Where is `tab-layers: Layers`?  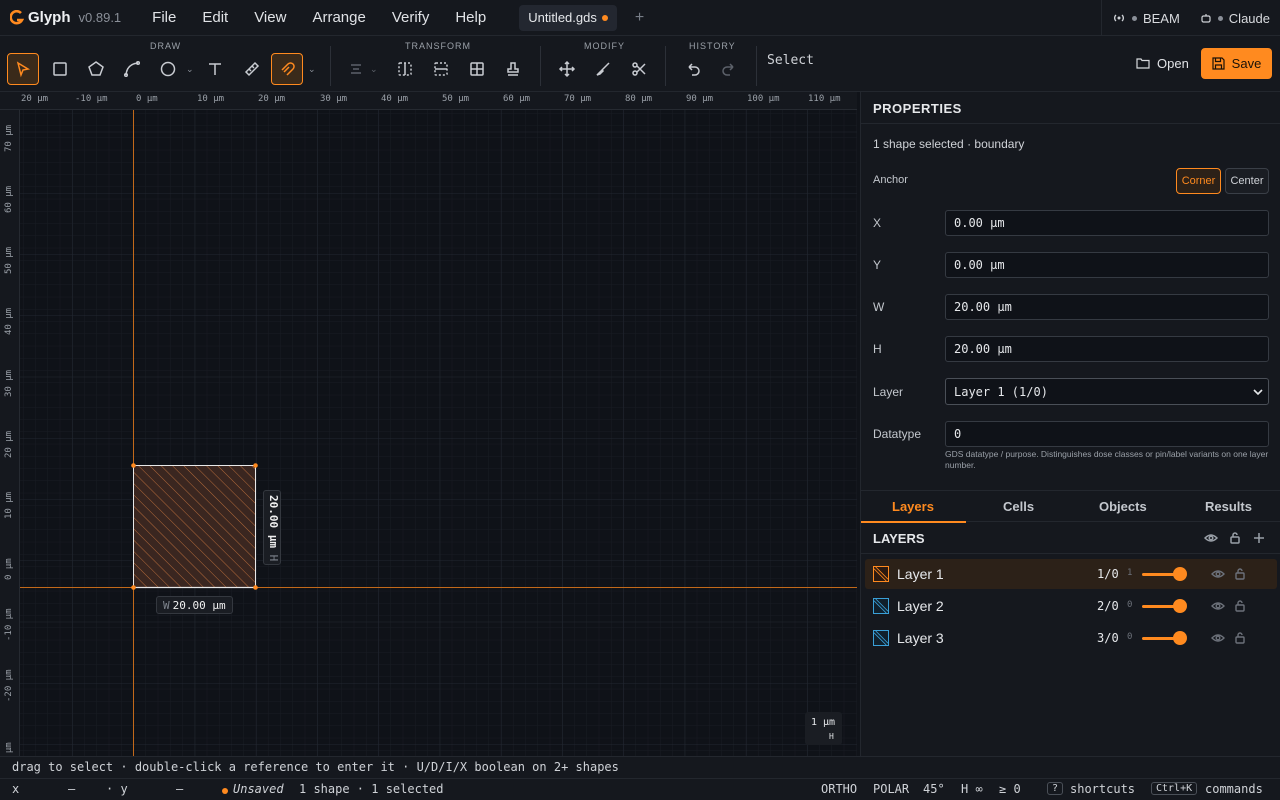 tab-layers: Layers is located at coordinates (913, 506).